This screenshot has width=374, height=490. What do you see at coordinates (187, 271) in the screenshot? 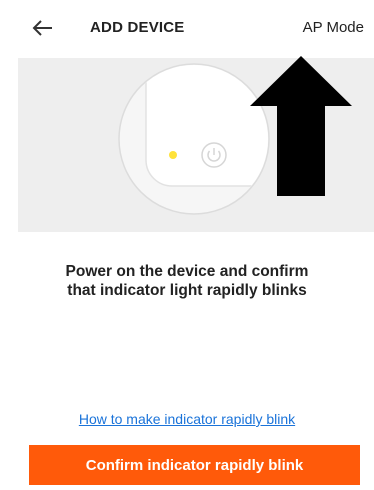
I see `instruction-line-1: Power on the device and confirm` at bounding box center [187, 271].